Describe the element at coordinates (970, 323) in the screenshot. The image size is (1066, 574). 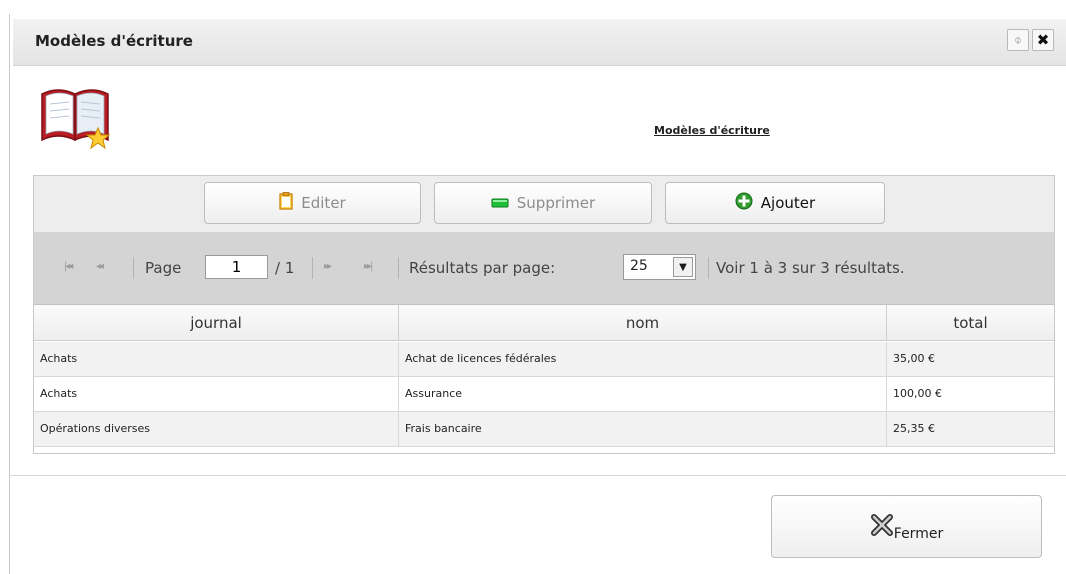
I see `column-header-total: total` at that location.